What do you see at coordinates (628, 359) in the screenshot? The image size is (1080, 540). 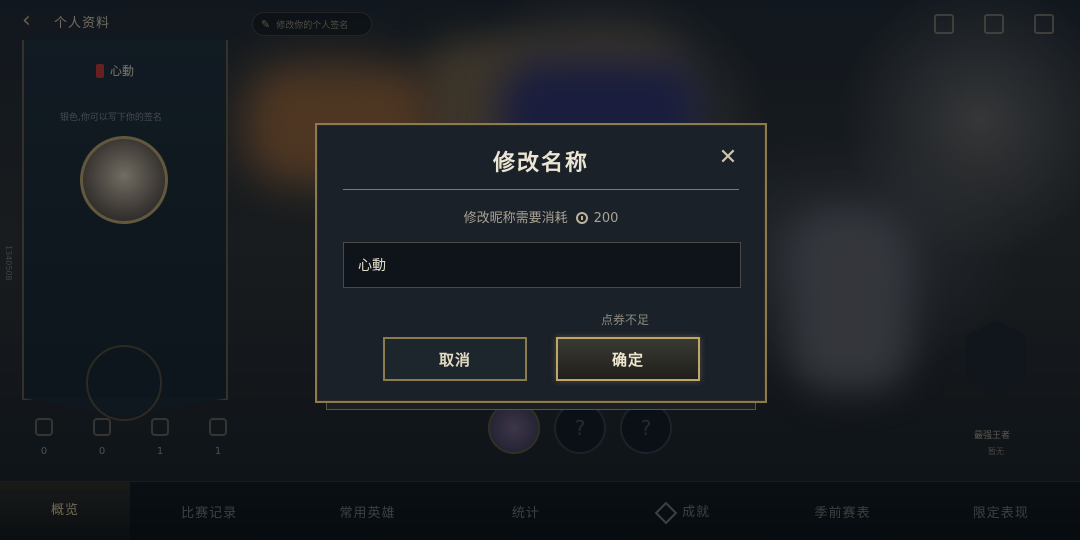 I see `confirm-button: 确定` at bounding box center [628, 359].